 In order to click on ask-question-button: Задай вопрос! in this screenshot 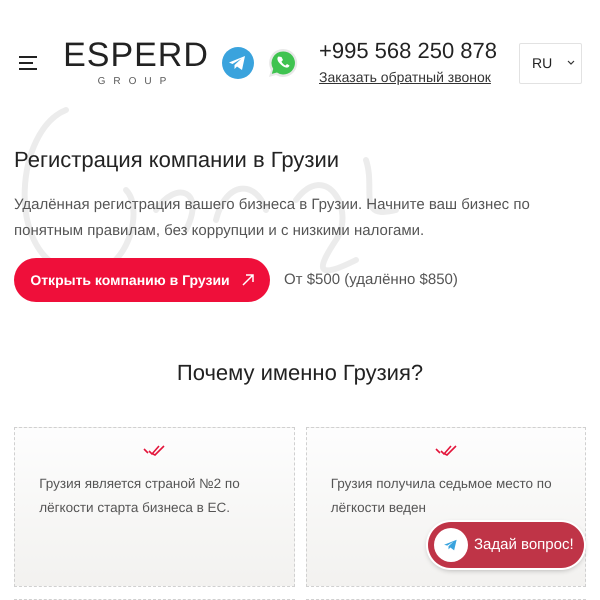, I will do `click(506, 545)`.